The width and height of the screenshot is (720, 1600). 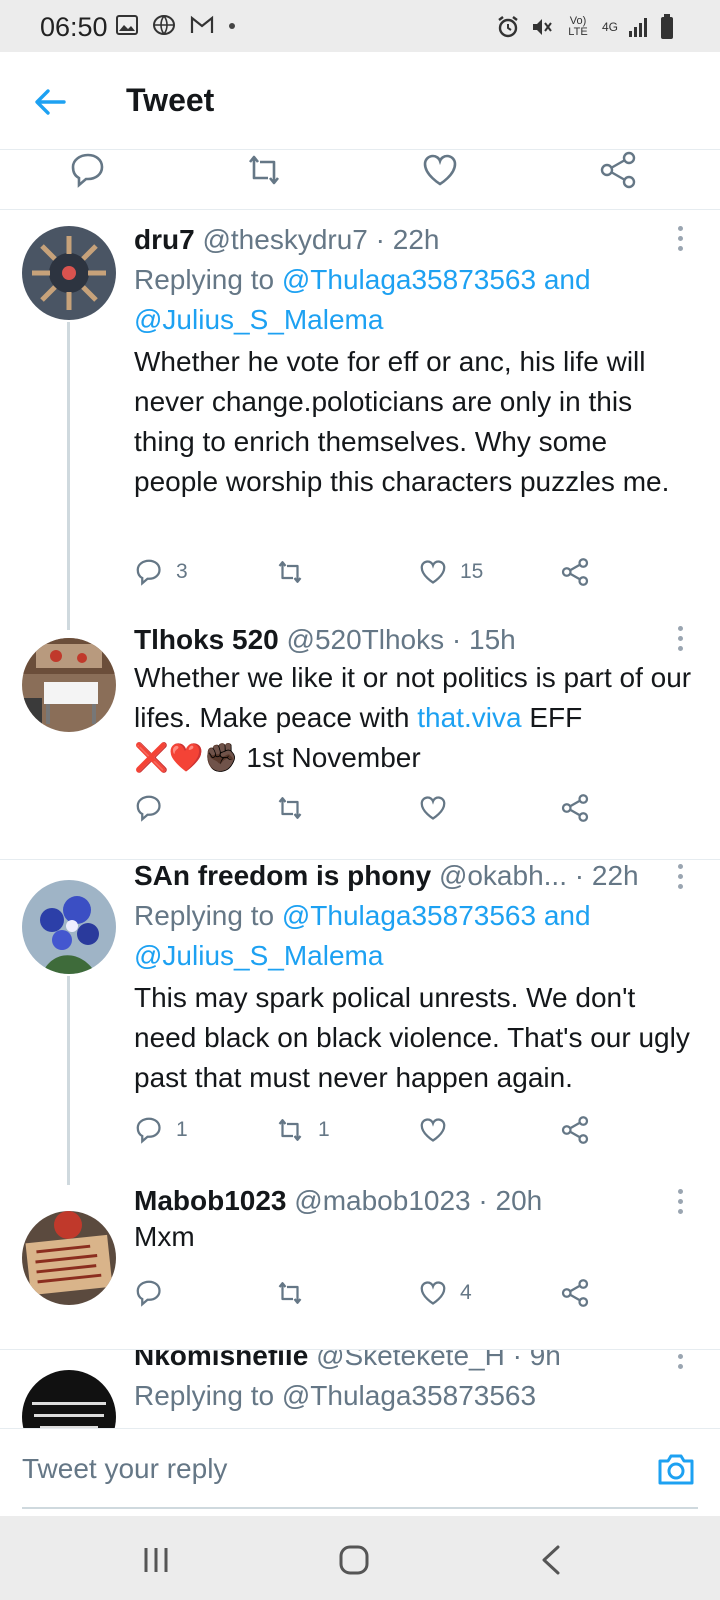 What do you see at coordinates (206, 639) in the screenshot?
I see `display-name: Tlhoks 520` at bounding box center [206, 639].